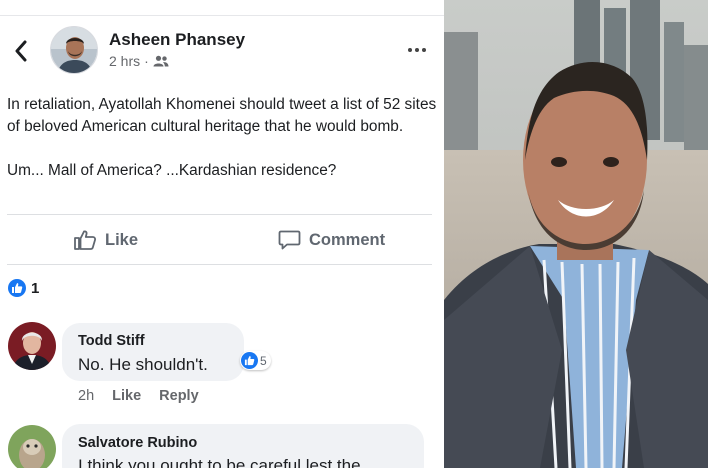 The image size is (708, 468). Describe the element at coordinates (177, 40) in the screenshot. I see `post-author-name: Asheen Phansey` at that location.